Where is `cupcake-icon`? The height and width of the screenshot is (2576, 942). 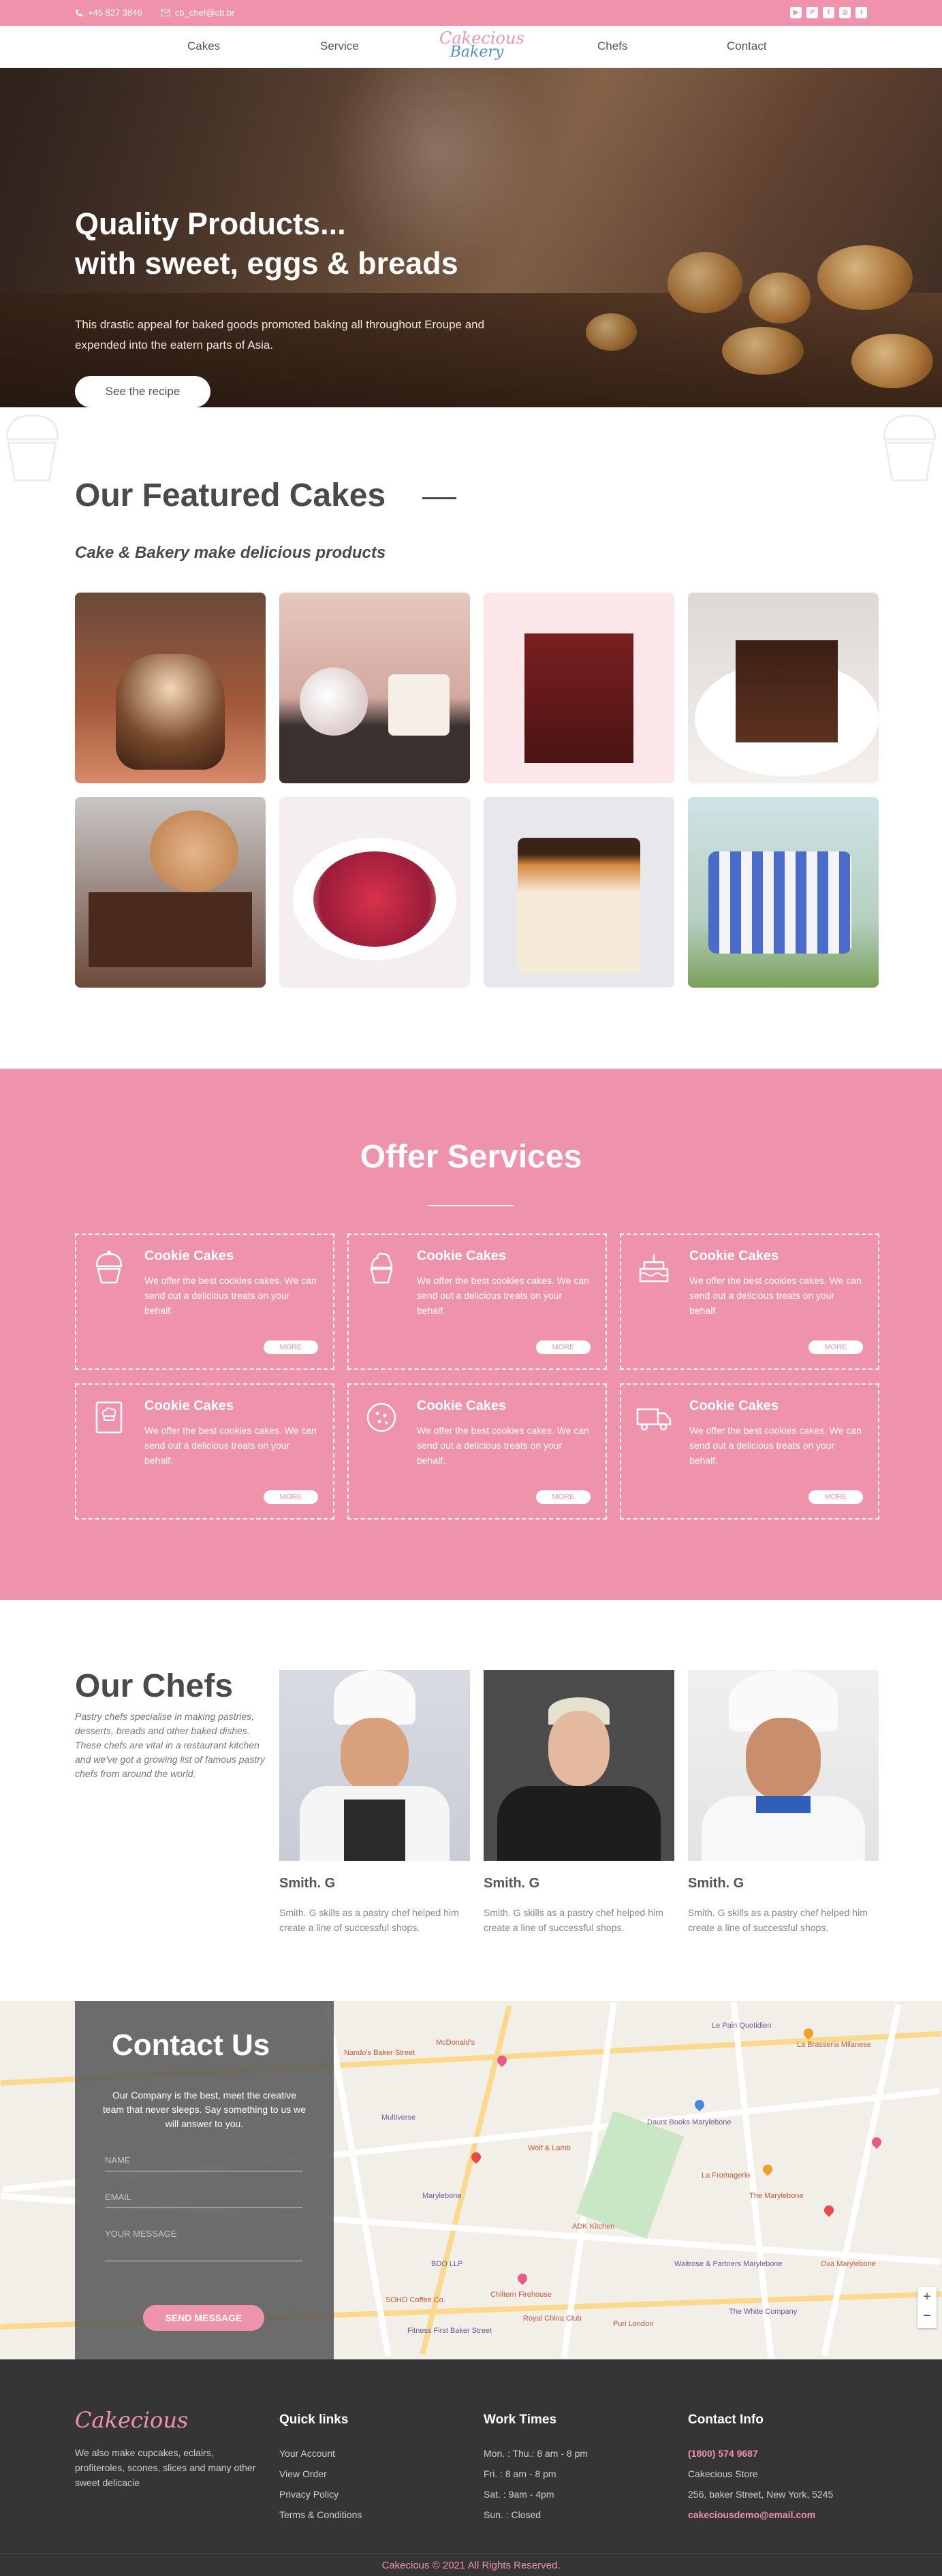 cupcake-icon is located at coordinates (109, 1267).